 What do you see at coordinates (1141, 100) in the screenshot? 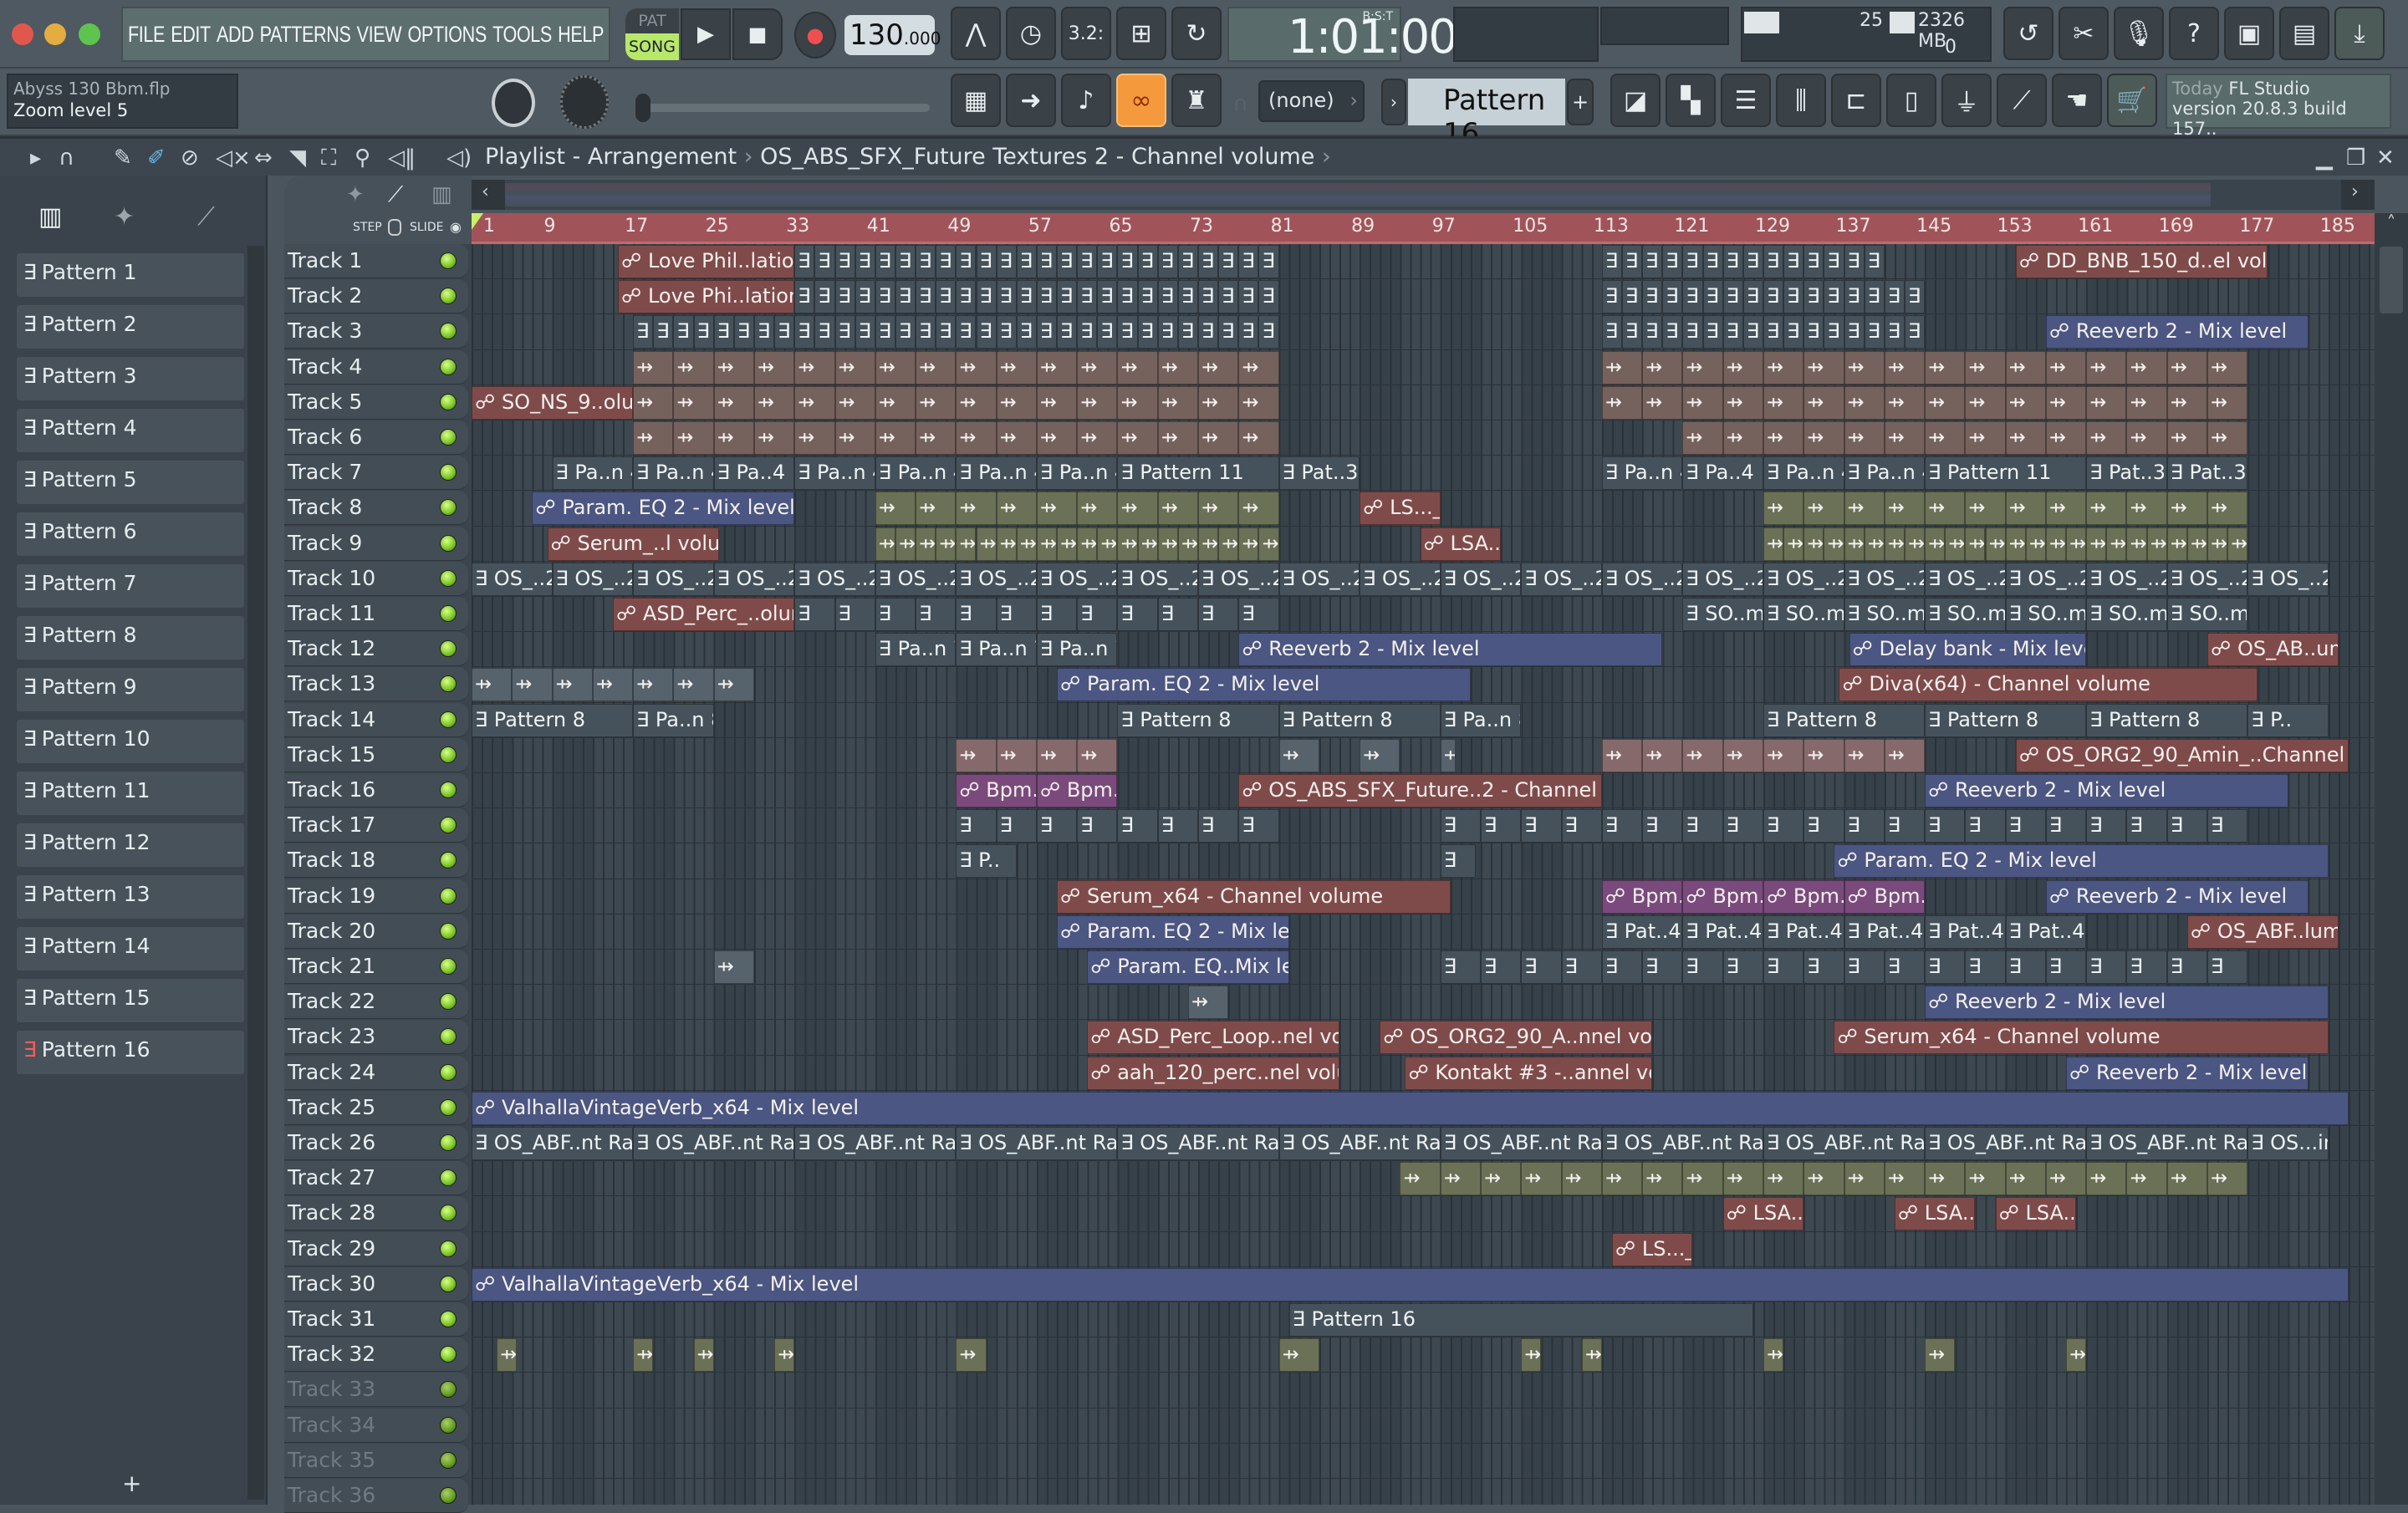
I see `link-button: ∞` at bounding box center [1141, 100].